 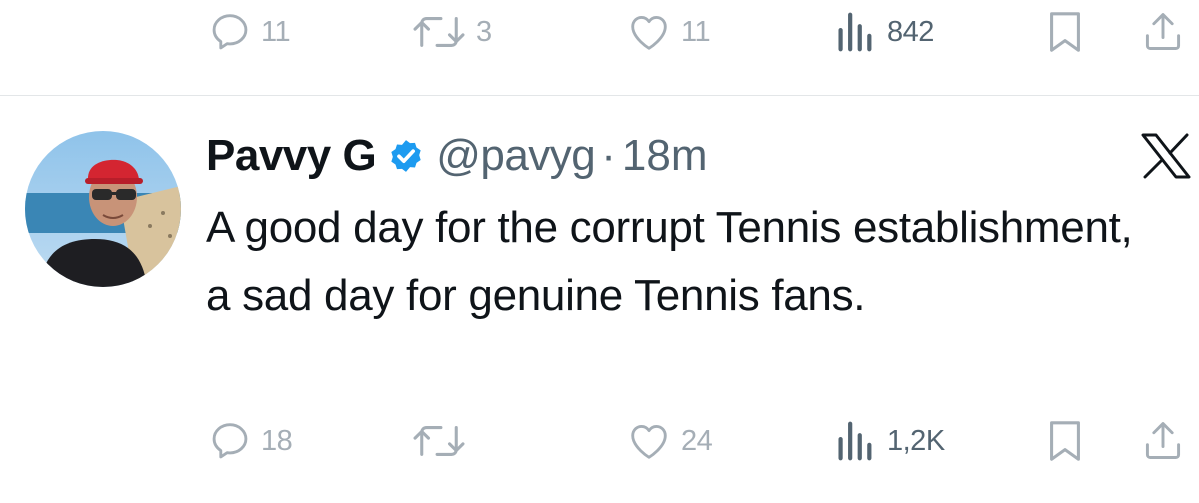 I want to click on reply-count: 18, so click(x=277, y=440).